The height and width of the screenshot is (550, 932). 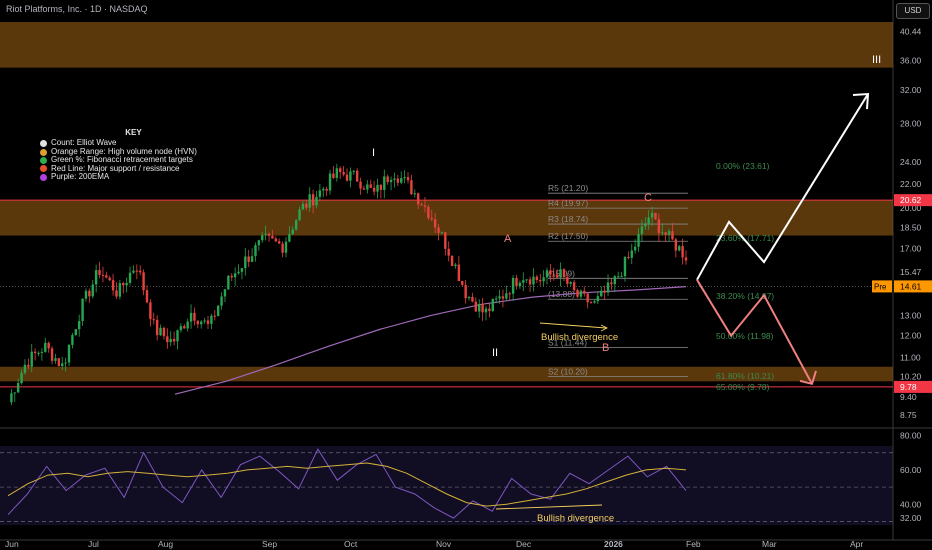 What do you see at coordinates (911, 31) in the screenshot?
I see `price-tick-label: 40.44` at bounding box center [911, 31].